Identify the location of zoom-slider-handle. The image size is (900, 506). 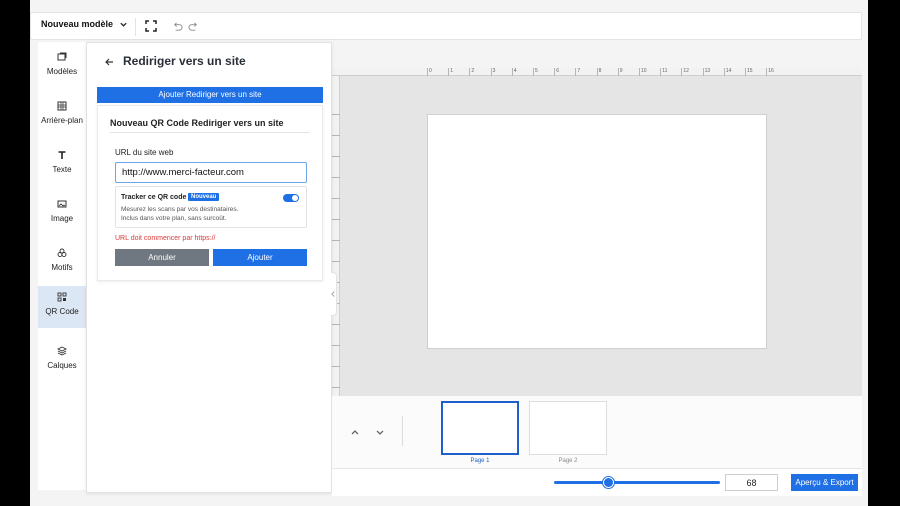
(608, 482).